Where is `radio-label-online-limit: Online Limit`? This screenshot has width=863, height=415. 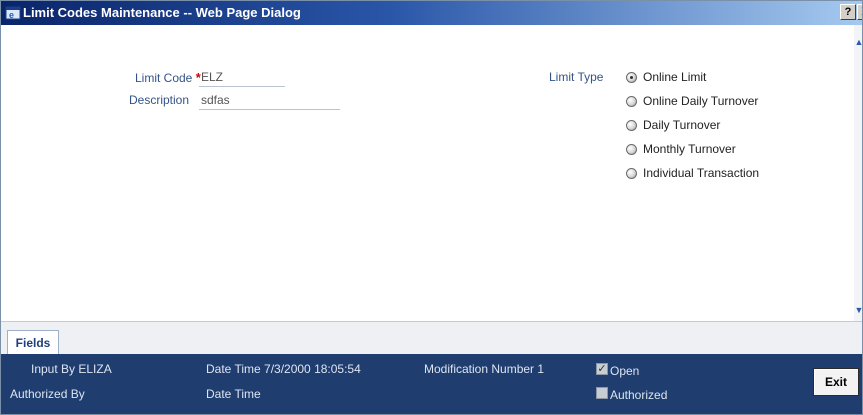 radio-label-online-limit: Online Limit is located at coordinates (675, 77).